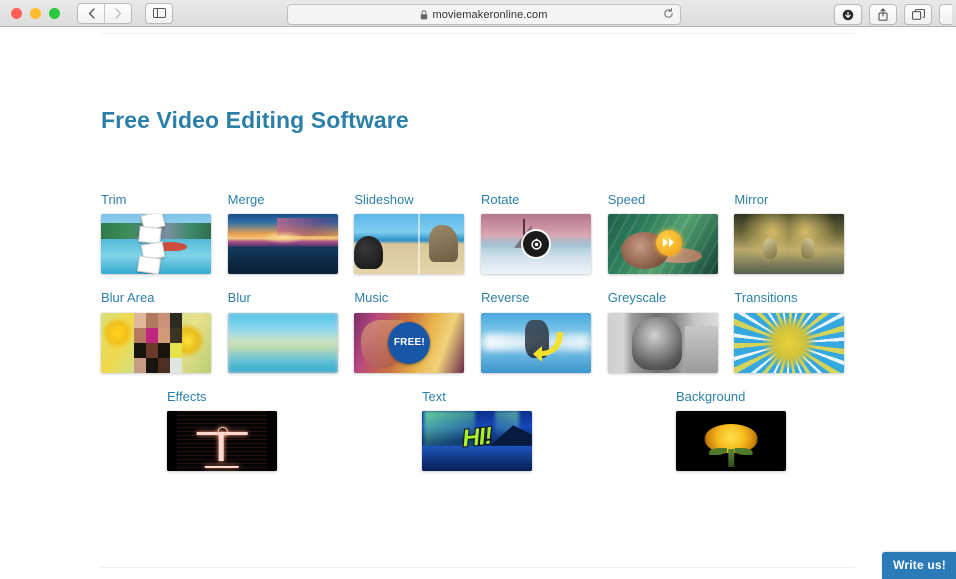 This screenshot has width=956, height=579. I want to click on tile-label: Slideshow, so click(384, 199).